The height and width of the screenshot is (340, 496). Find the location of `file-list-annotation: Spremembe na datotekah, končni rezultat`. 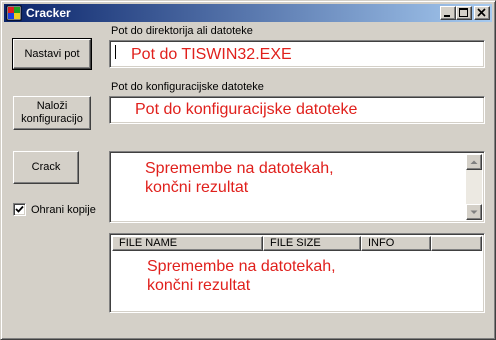

file-list-annotation: Spremembe na datotekah, končni rezultat is located at coordinates (241, 276).